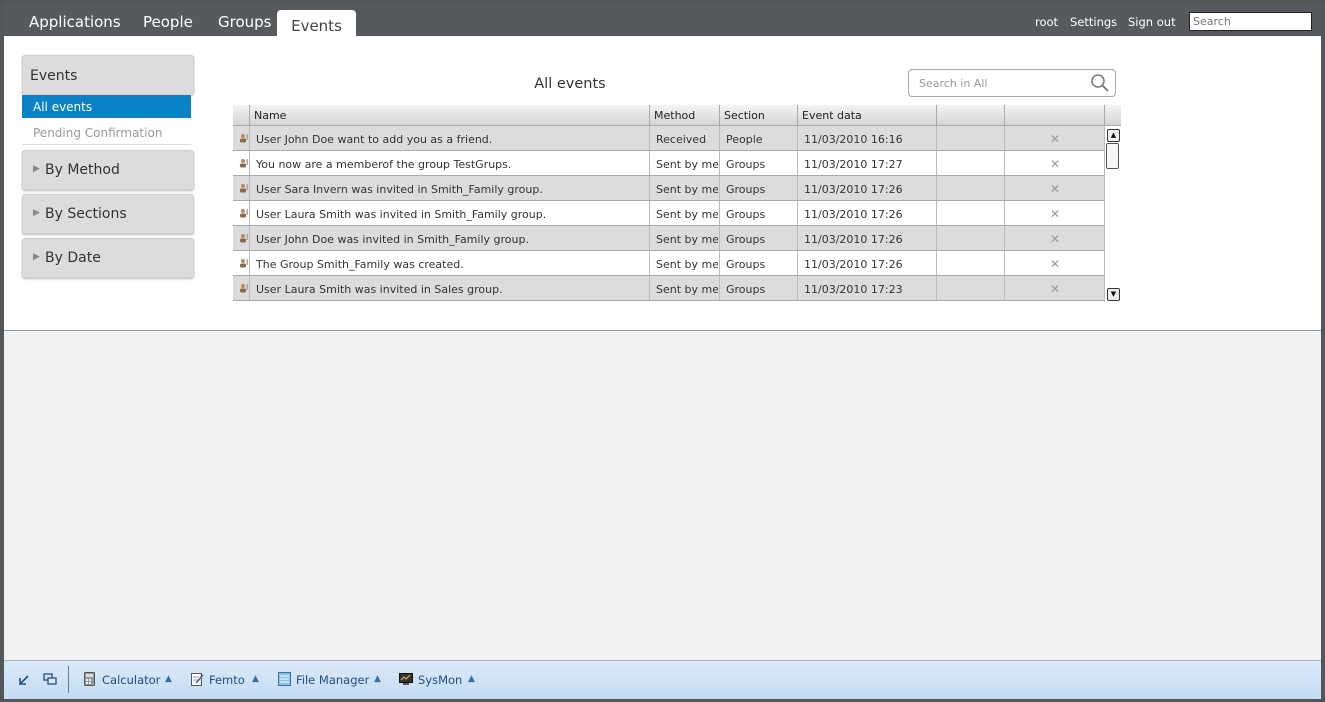 The height and width of the screenshot is (702, 1325). What do you see at coordinates (108, 75) in the screenshot?
I see `sidebar-header-events: Events` at bounding box center [108, 75].